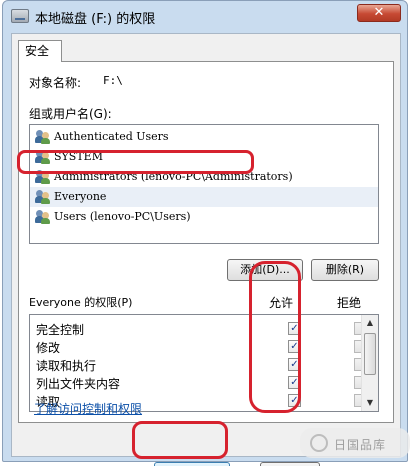  What do you see at coordinates (55, 83) in the screenshot?
I see `object-name-label: 对象名称:` at bounding box center [55, 83].